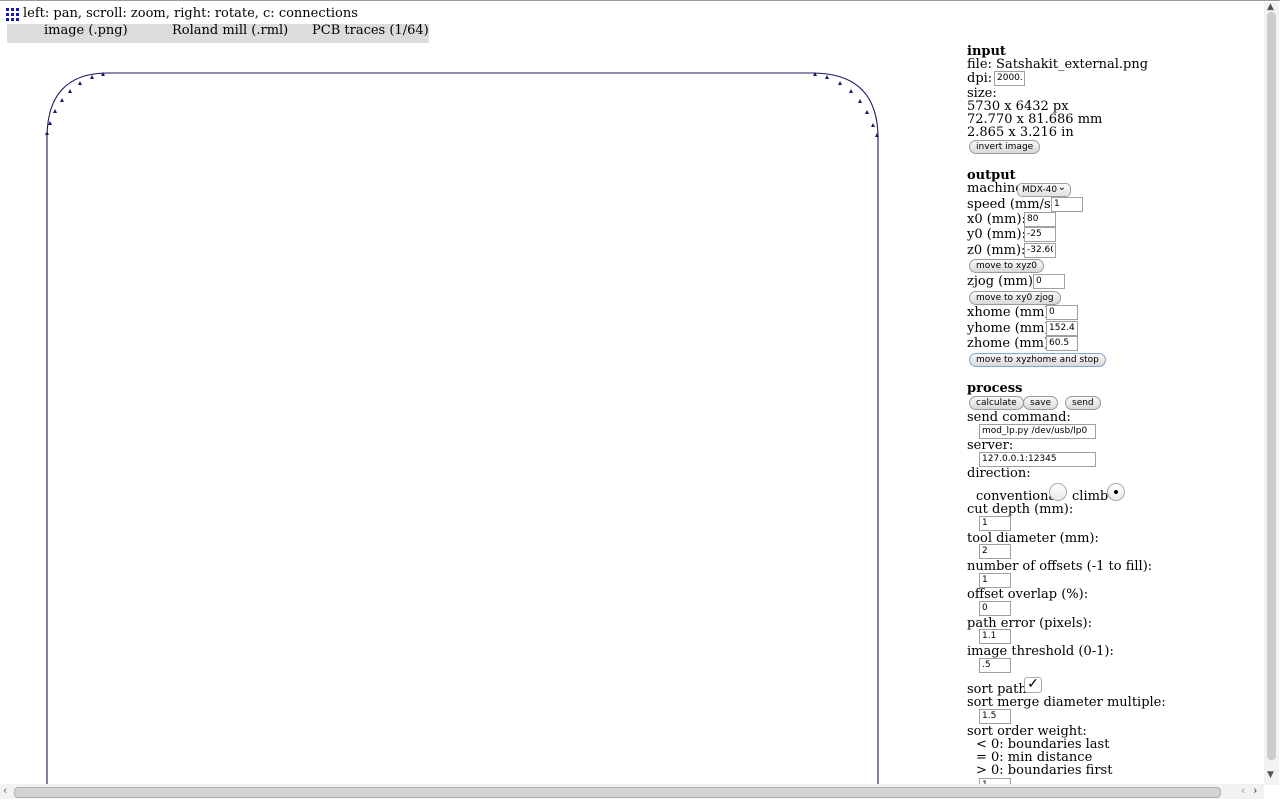 The height and width of the screenshot is (800, 1280). Describe the element at coordinates (995, 523) in the screenshot. I see `cut-depth-input` at that location.